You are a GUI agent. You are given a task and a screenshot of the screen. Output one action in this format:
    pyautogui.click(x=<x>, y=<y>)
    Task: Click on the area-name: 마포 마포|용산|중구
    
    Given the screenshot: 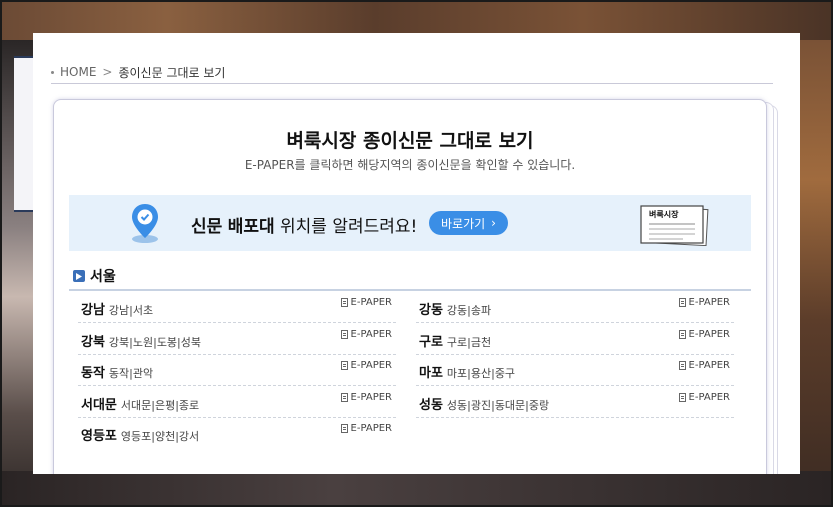 What is the action you would take?
    pyautogui.click(x=467, y=373)
    